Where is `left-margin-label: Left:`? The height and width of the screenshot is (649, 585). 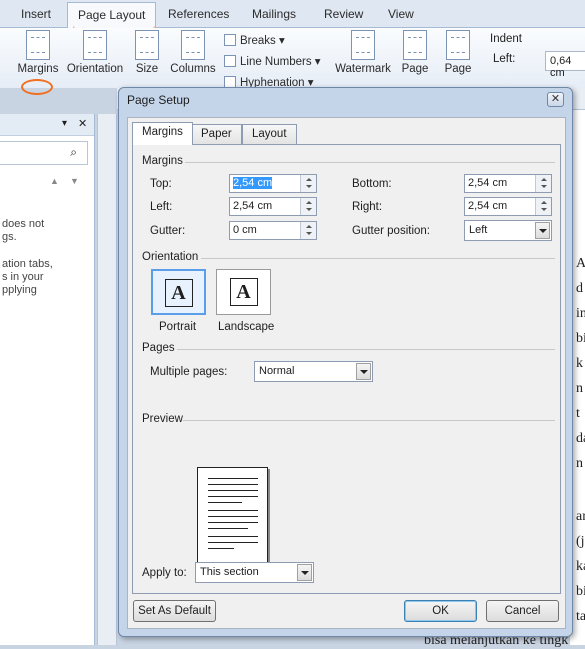 left-margin-label: Left: is located at coordinates (161, 207).